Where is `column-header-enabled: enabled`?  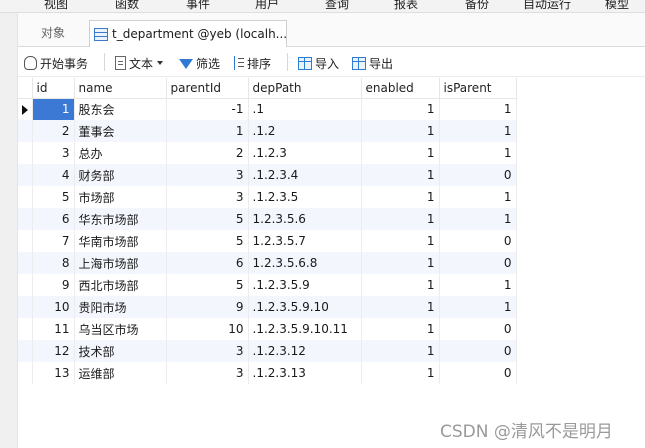
column-header-enabled: enabled is located at coordinates (400, 88).